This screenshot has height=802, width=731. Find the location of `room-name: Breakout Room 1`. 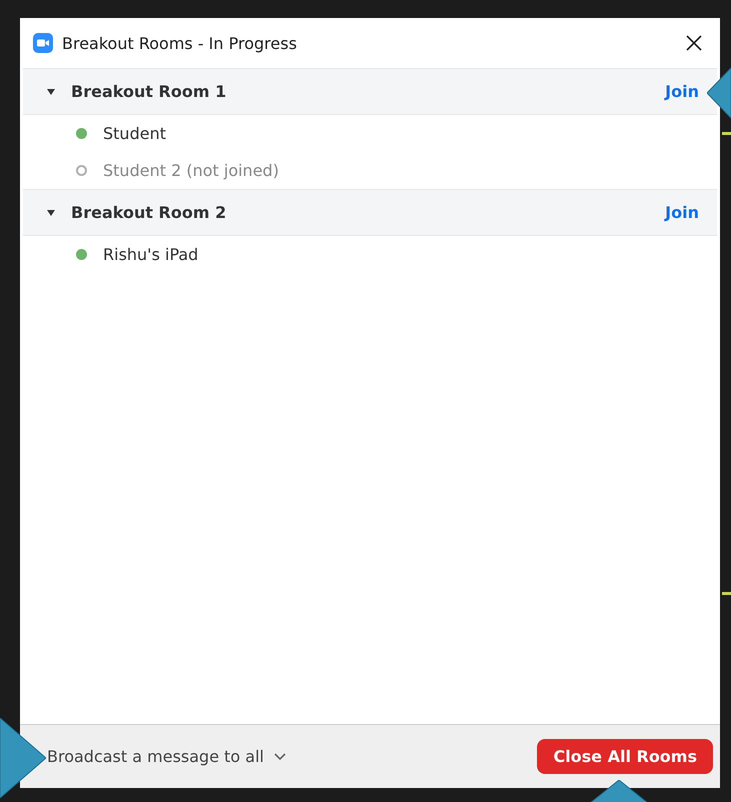

room-name: Breakout Room 1 is located at coordinates (149, 91).